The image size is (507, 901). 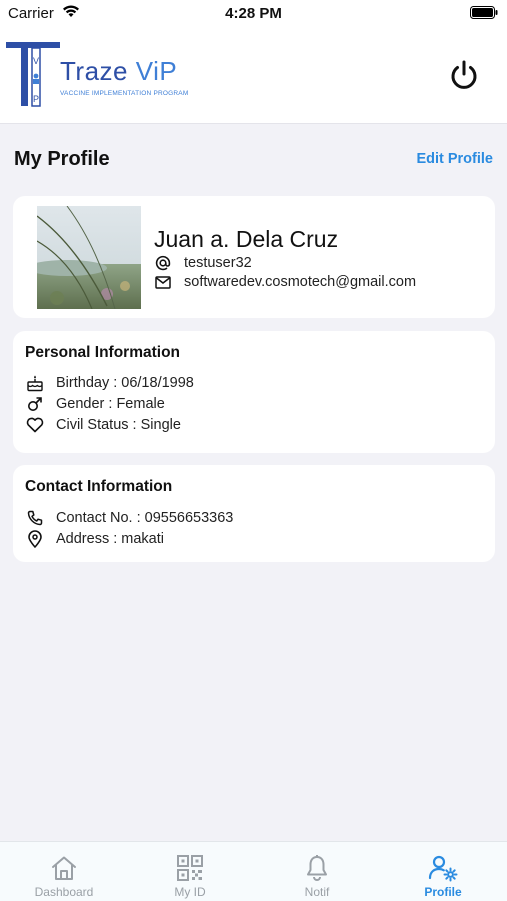 I want to click on avatar, so click(x=89, y=257).